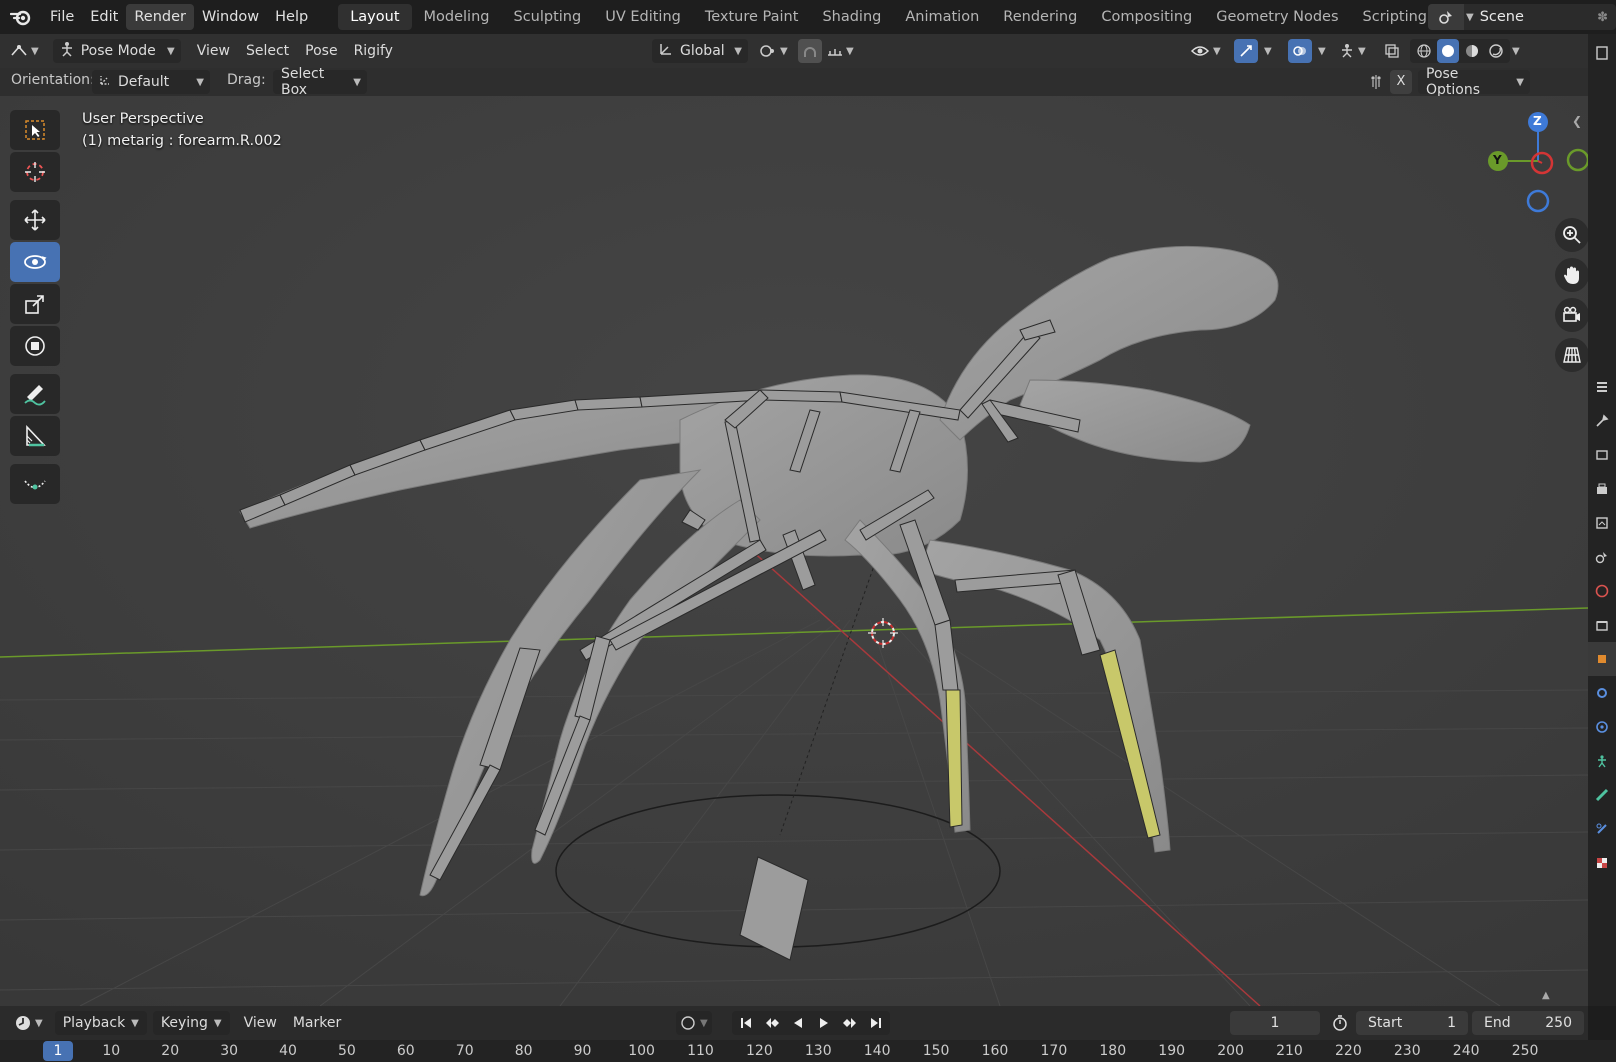 This screenshot has width=1616, height=1062. I want to click on timeline-marker-menu: Marker, so click(317, 1023).